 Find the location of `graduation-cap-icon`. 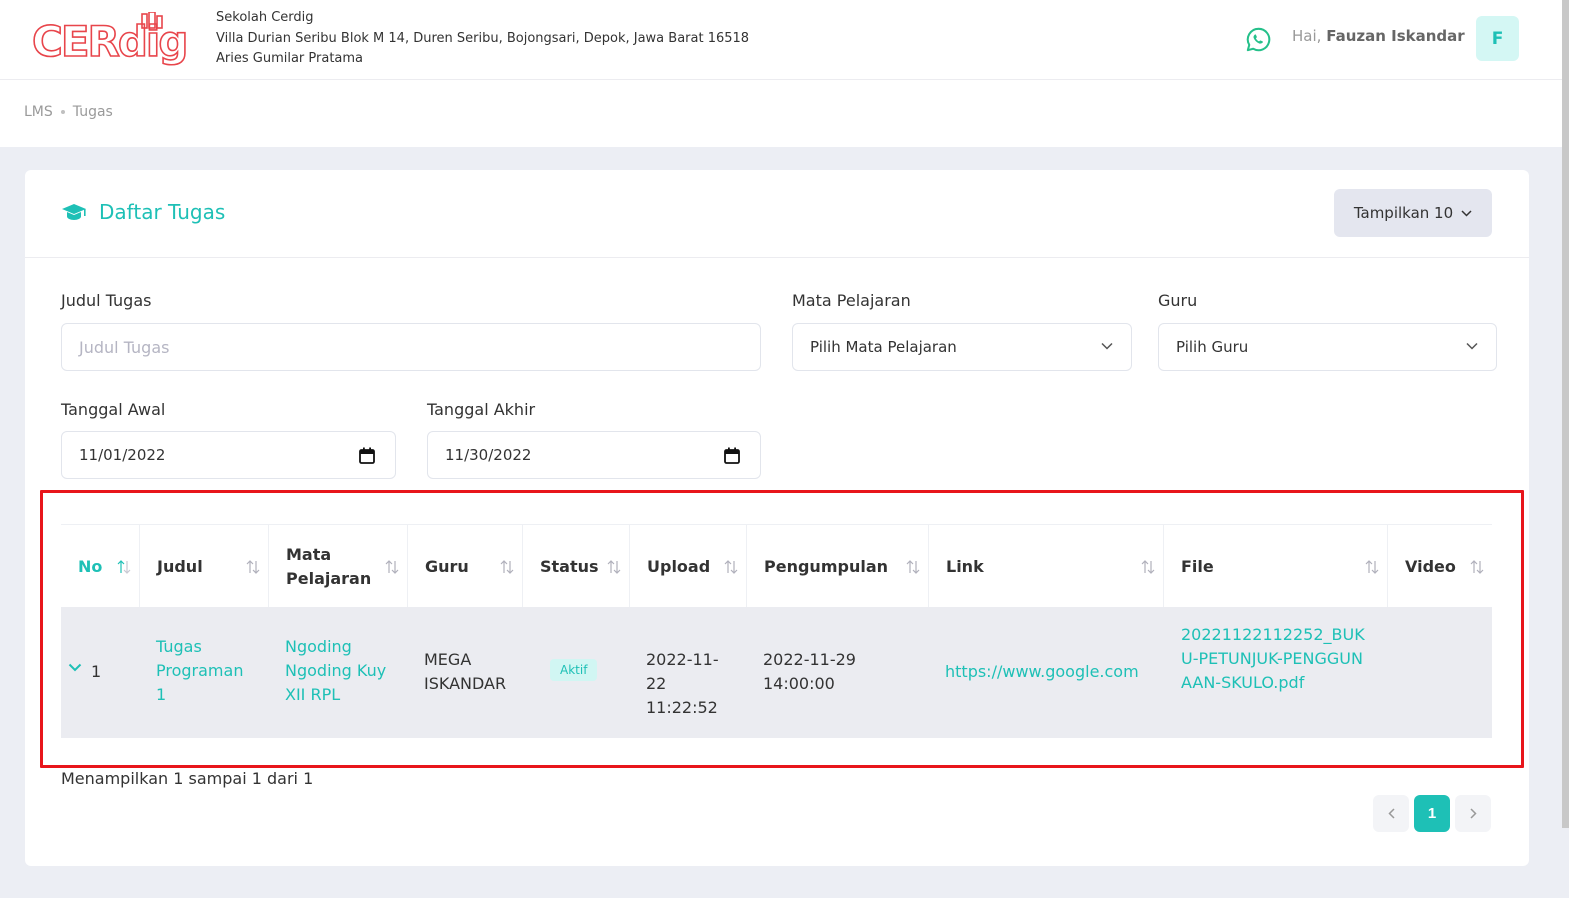

graduation-cap-icon is located at coordinates (74, 212).